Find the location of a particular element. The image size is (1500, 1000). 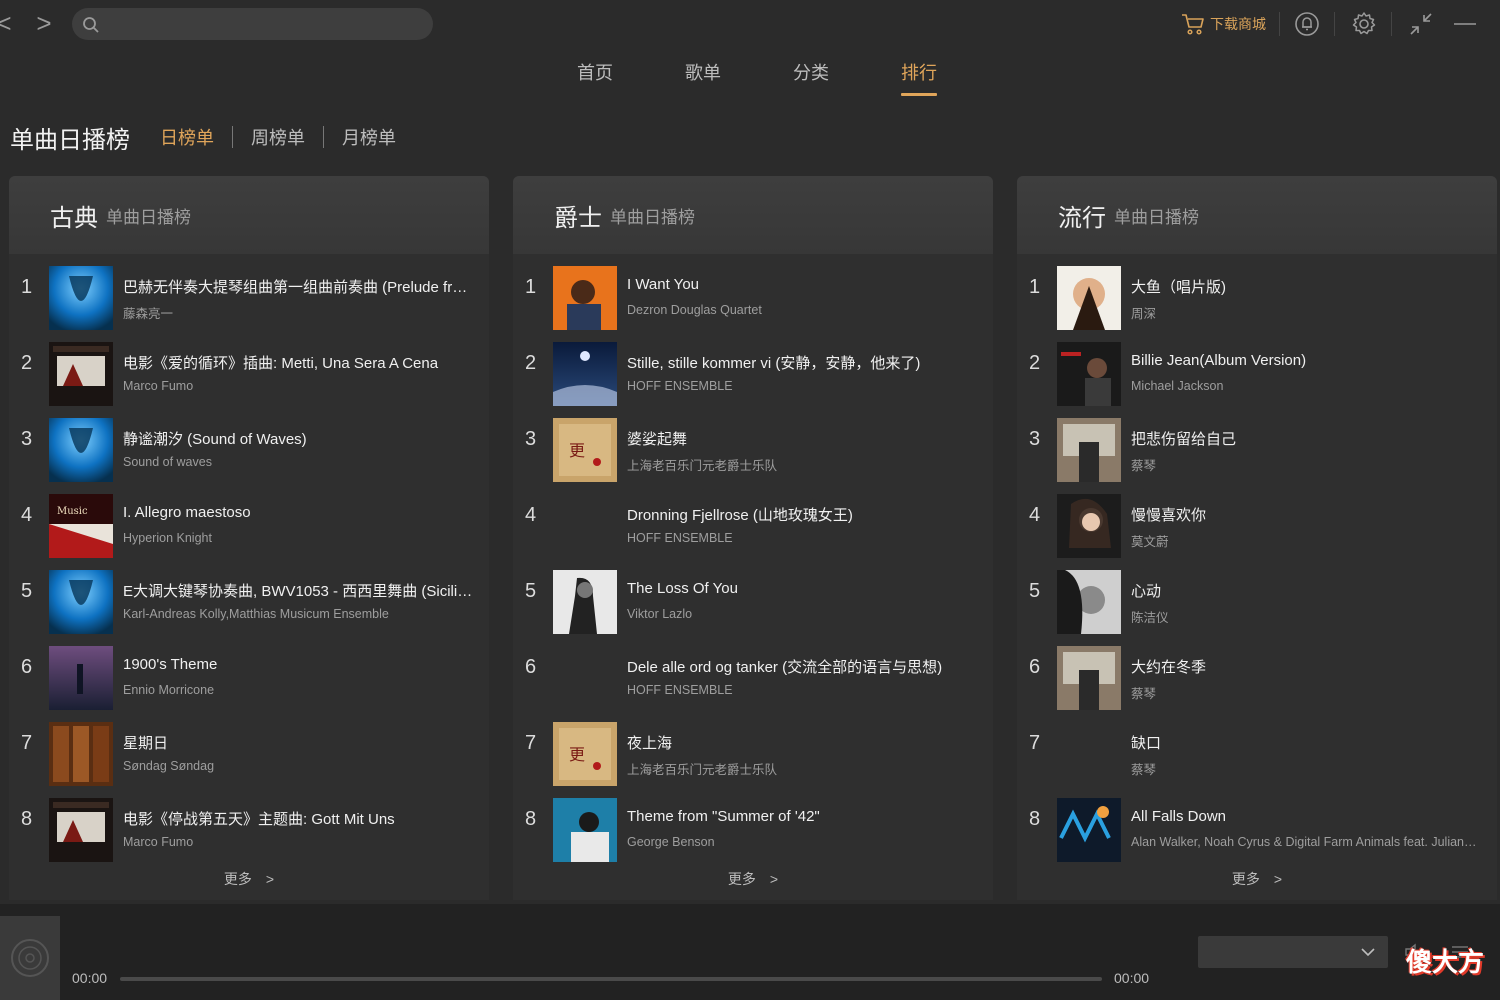

song-row: 7 更 夜上海 上海老百乐门元老爵士乐队 is located at coordinates (753, 748).